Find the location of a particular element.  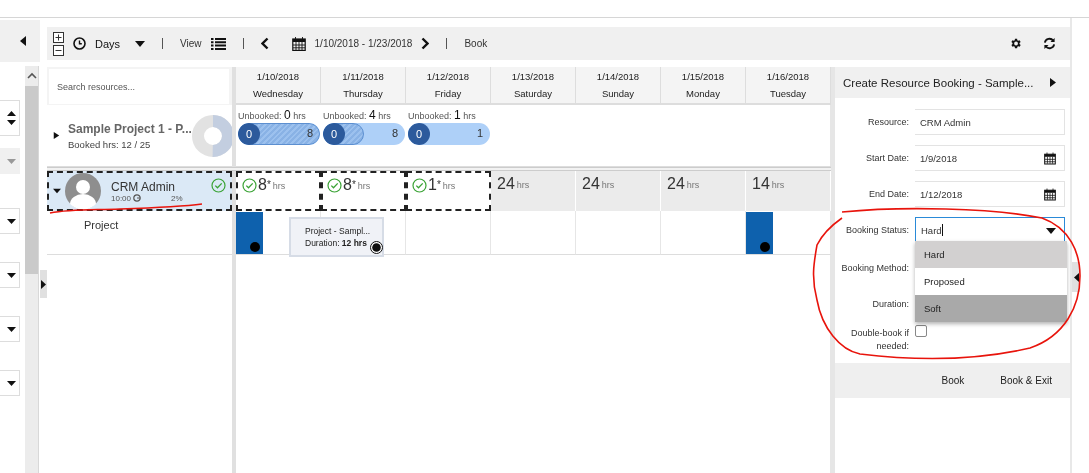

field-label: Resource: is located at coordinates (888, 122).